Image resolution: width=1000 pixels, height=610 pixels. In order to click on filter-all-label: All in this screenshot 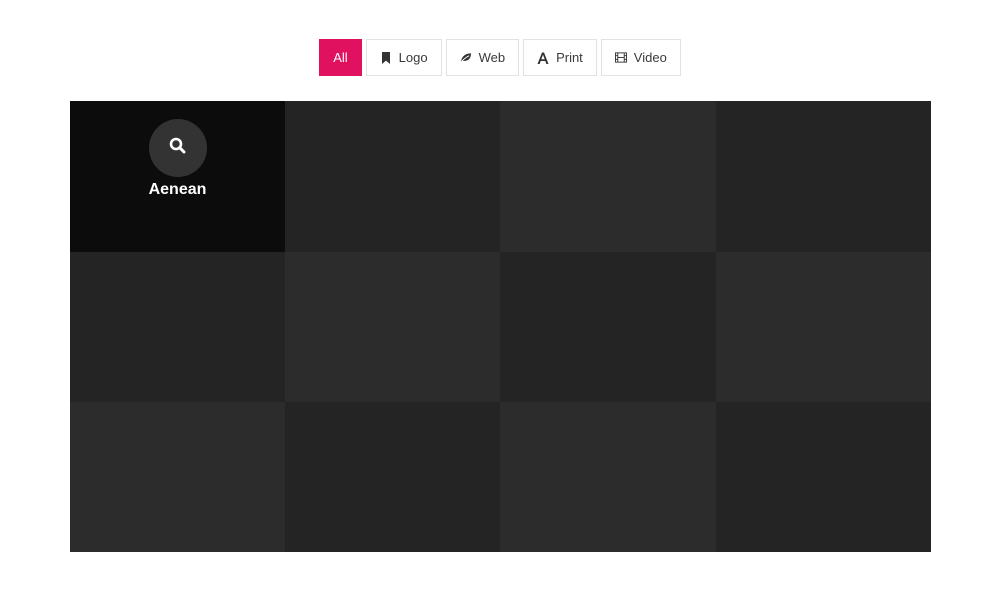, I will do `click(340, 57)`.